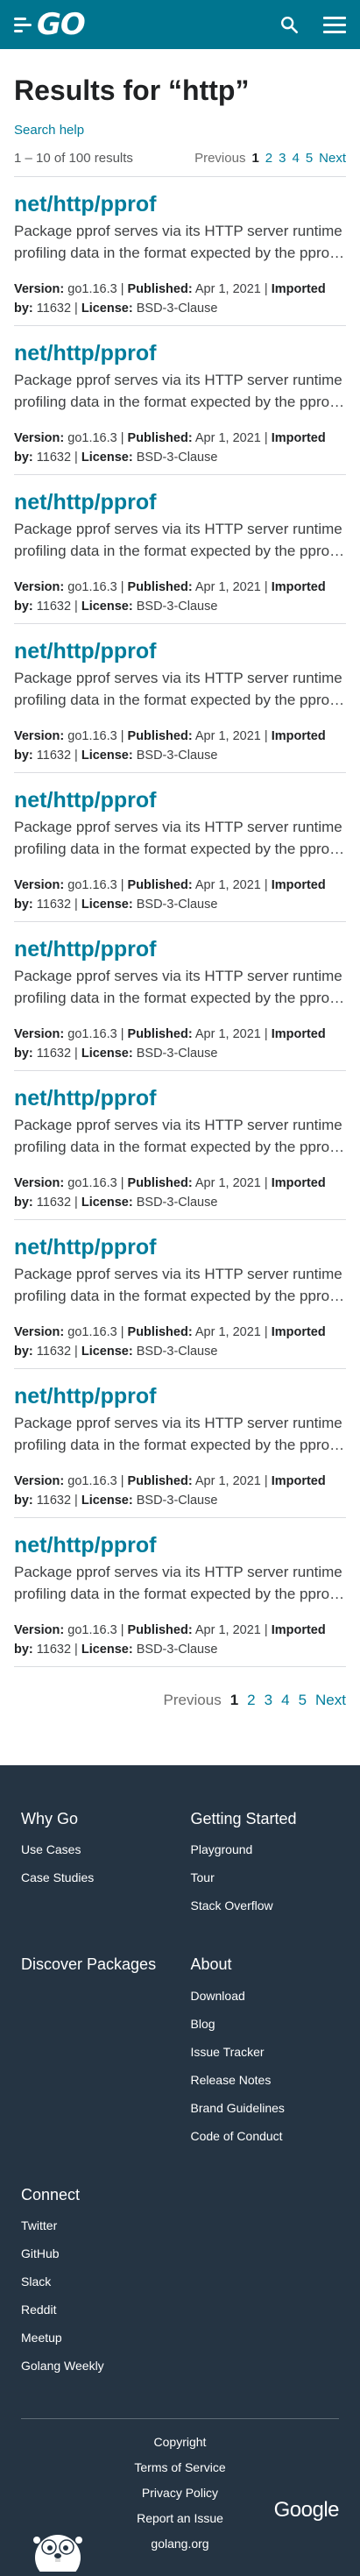  What do you see at coordinates (95, 2253) in the screenshot?
I see `footer-link-github: GitHub` at bounding box center [95, 2253].